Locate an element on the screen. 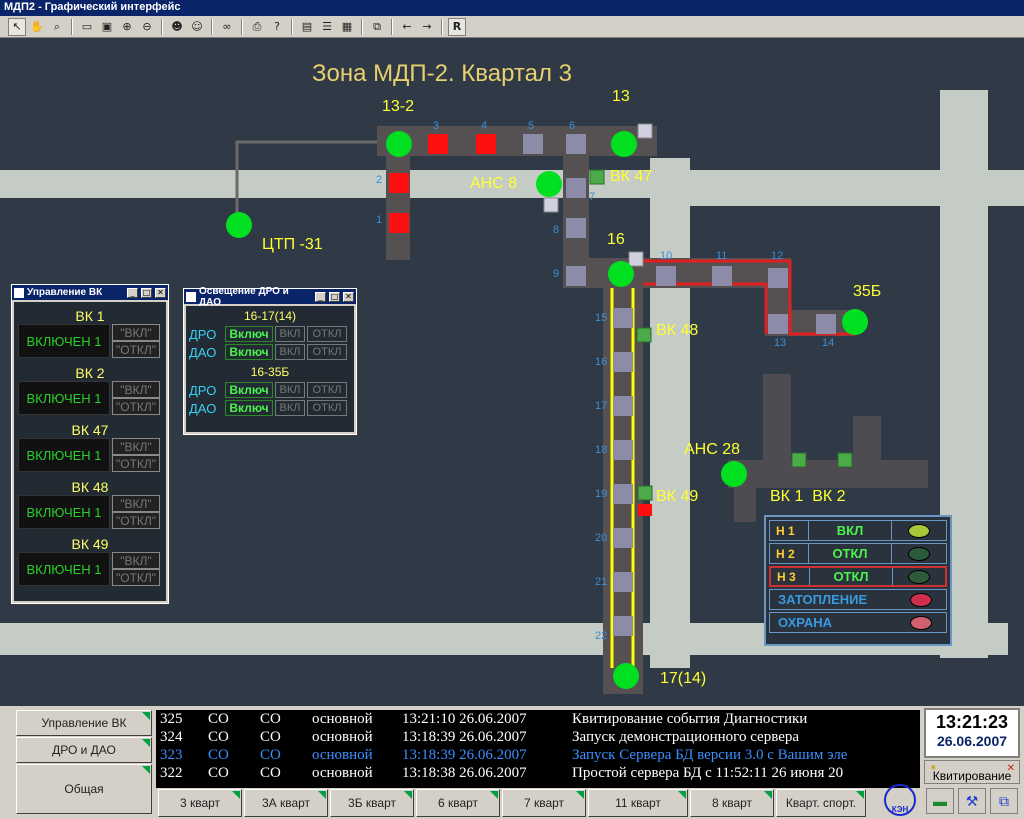 The image size is (1024, 819). hand-tool-icon: ✋ is located at coordinates (37, 27).